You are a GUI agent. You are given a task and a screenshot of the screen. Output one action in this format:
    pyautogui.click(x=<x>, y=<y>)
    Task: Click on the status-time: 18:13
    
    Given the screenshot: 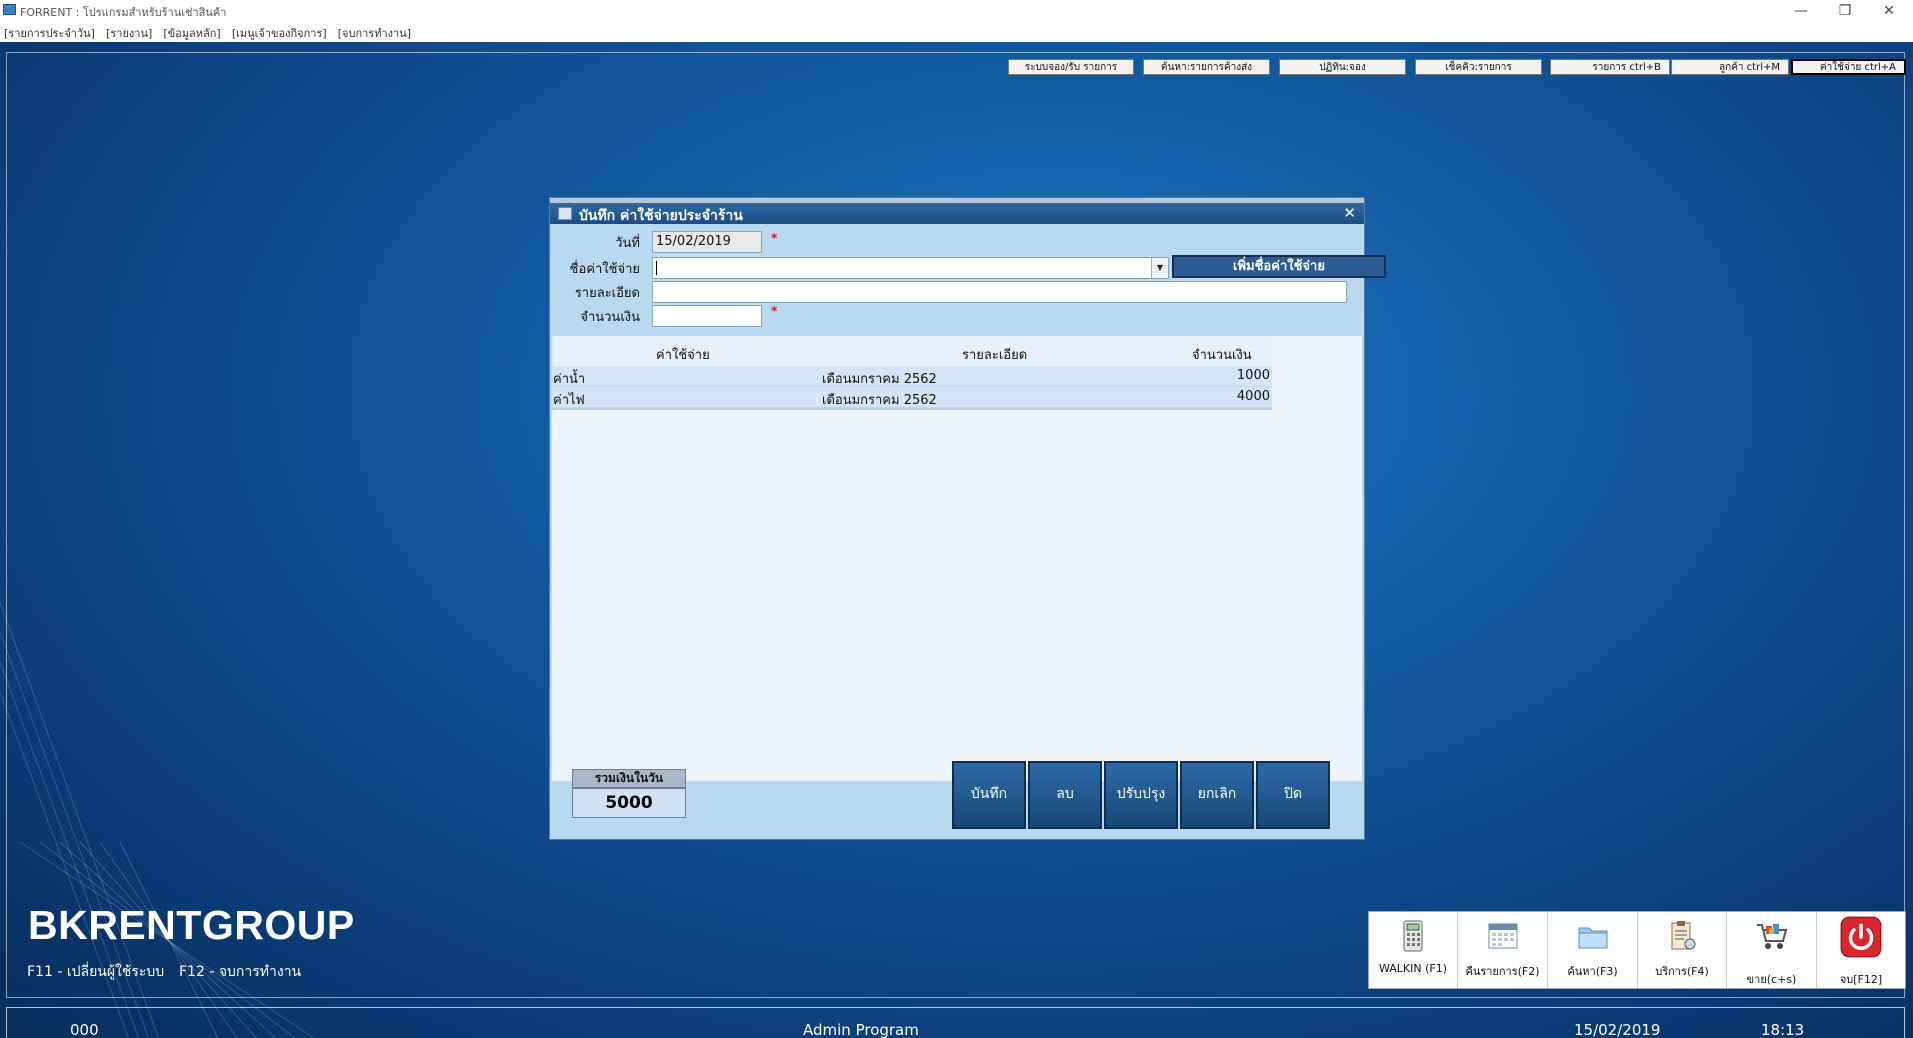 What is the action you would take?
    pyautogui.click(x=1783, y=1029)
    